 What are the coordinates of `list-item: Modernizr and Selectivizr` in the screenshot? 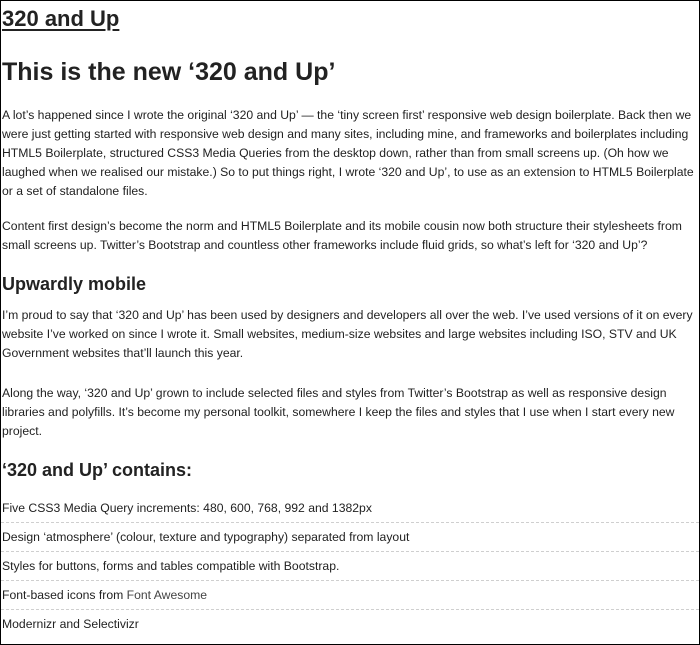 It's located at (350, 624).